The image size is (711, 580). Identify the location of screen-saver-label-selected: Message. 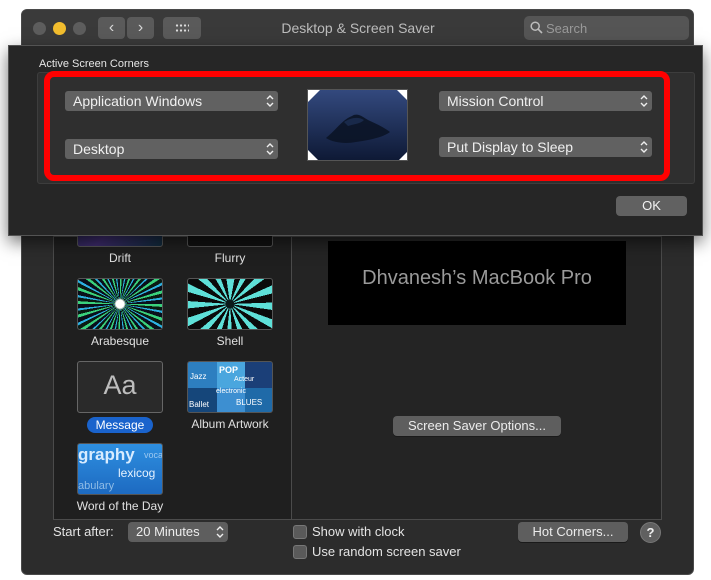
(120, 425).